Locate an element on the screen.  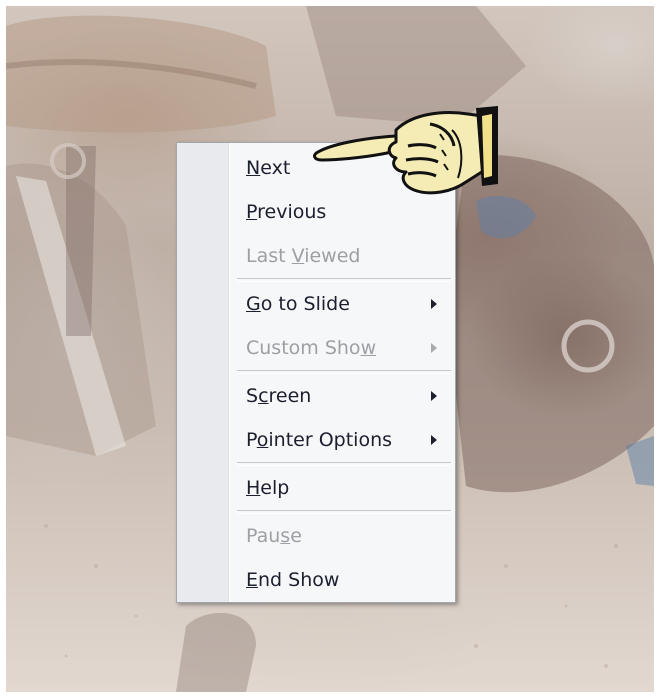
menu-item-help: Help is located at coordinates (316, 488).